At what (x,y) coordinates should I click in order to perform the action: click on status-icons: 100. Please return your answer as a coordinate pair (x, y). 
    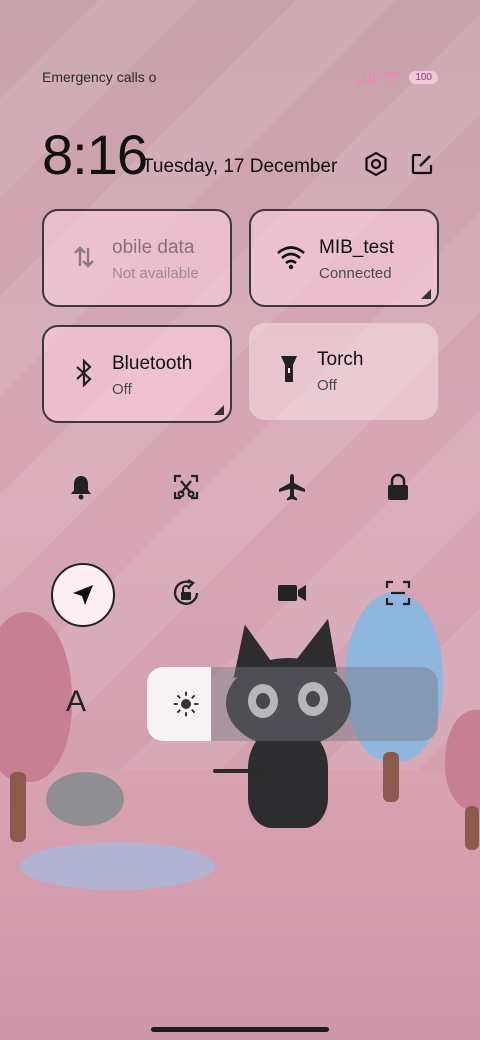
    Looking at the image, I should click on (397, 77).